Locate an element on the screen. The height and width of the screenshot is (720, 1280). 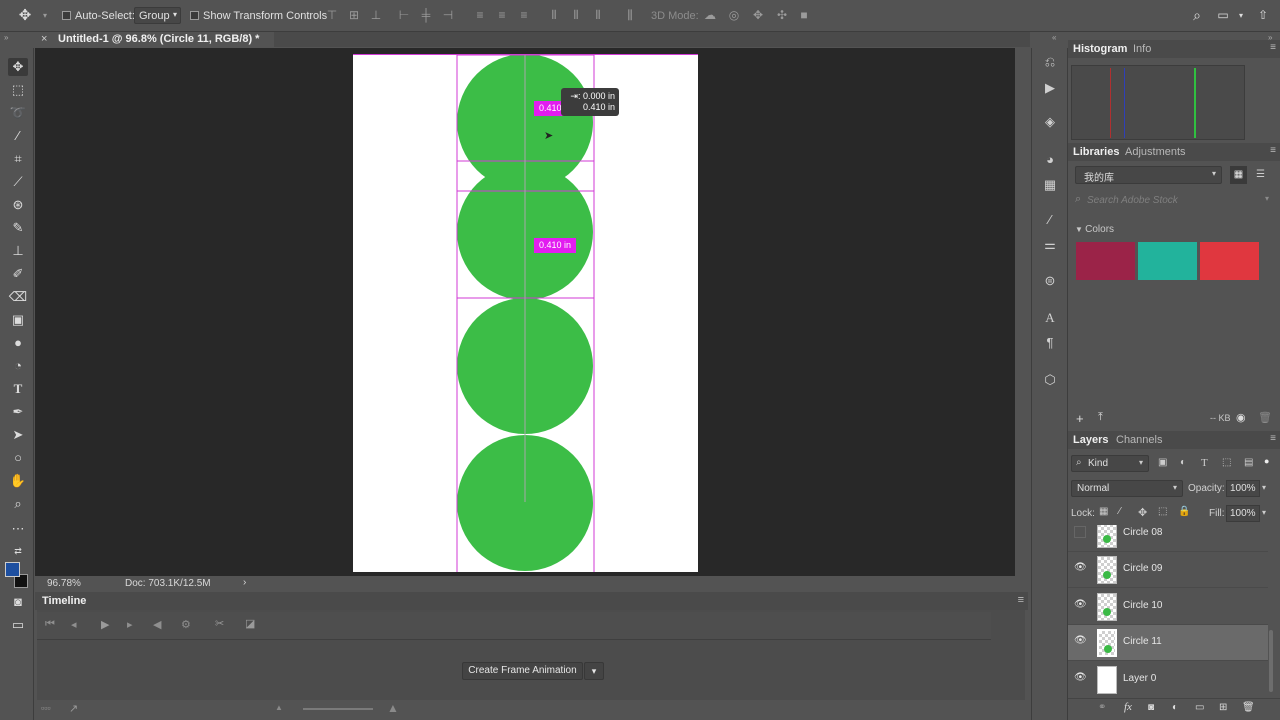
transform-controls-checkbox is located at coordinates (194, 15).